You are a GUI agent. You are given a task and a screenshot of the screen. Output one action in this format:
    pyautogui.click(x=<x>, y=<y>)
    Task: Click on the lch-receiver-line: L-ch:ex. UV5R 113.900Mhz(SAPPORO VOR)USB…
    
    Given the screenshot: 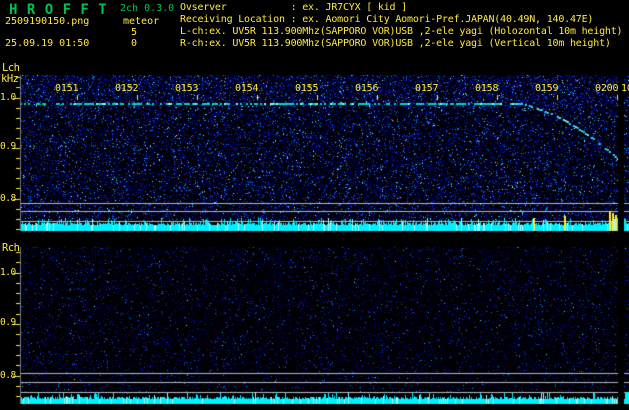 What is the action you would take?
    pyautogui.click(x=401, y=31)
    